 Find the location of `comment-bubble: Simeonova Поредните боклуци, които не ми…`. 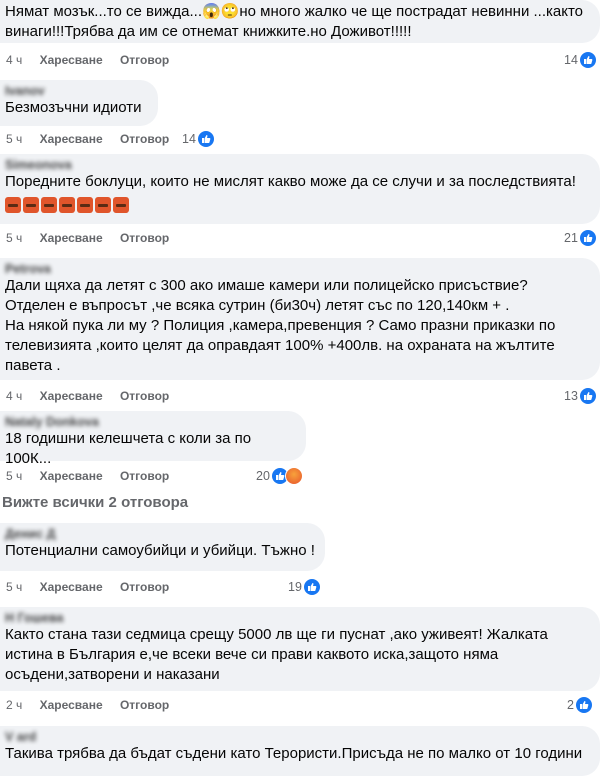

comment-bubble: Simeonova Поредните боклуци, които не ми… is located at coordinates (300, 189).